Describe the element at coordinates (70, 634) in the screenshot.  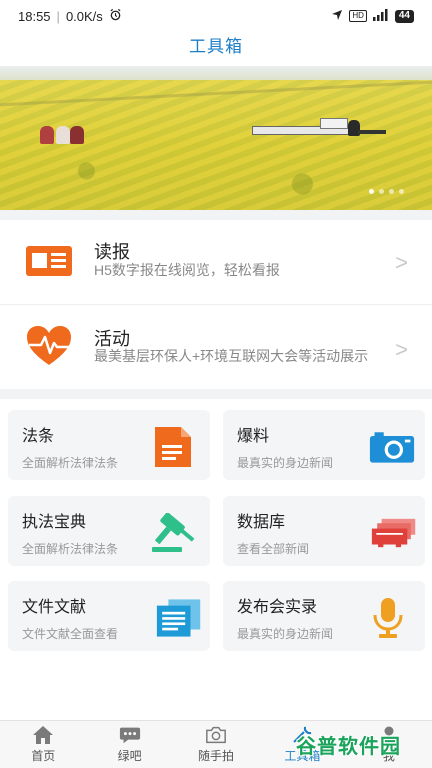
I see `card-desc: 文件文献全面查看` at that location.